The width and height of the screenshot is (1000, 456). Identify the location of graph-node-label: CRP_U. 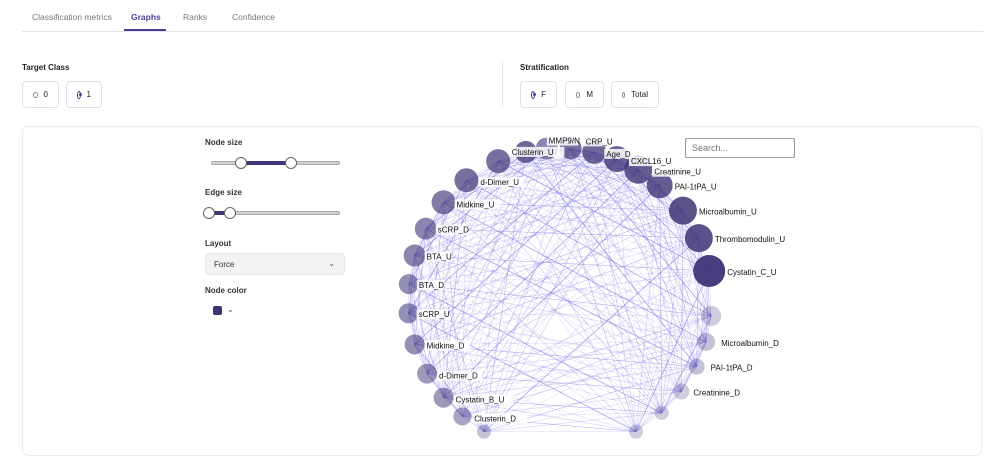
(599, 141).